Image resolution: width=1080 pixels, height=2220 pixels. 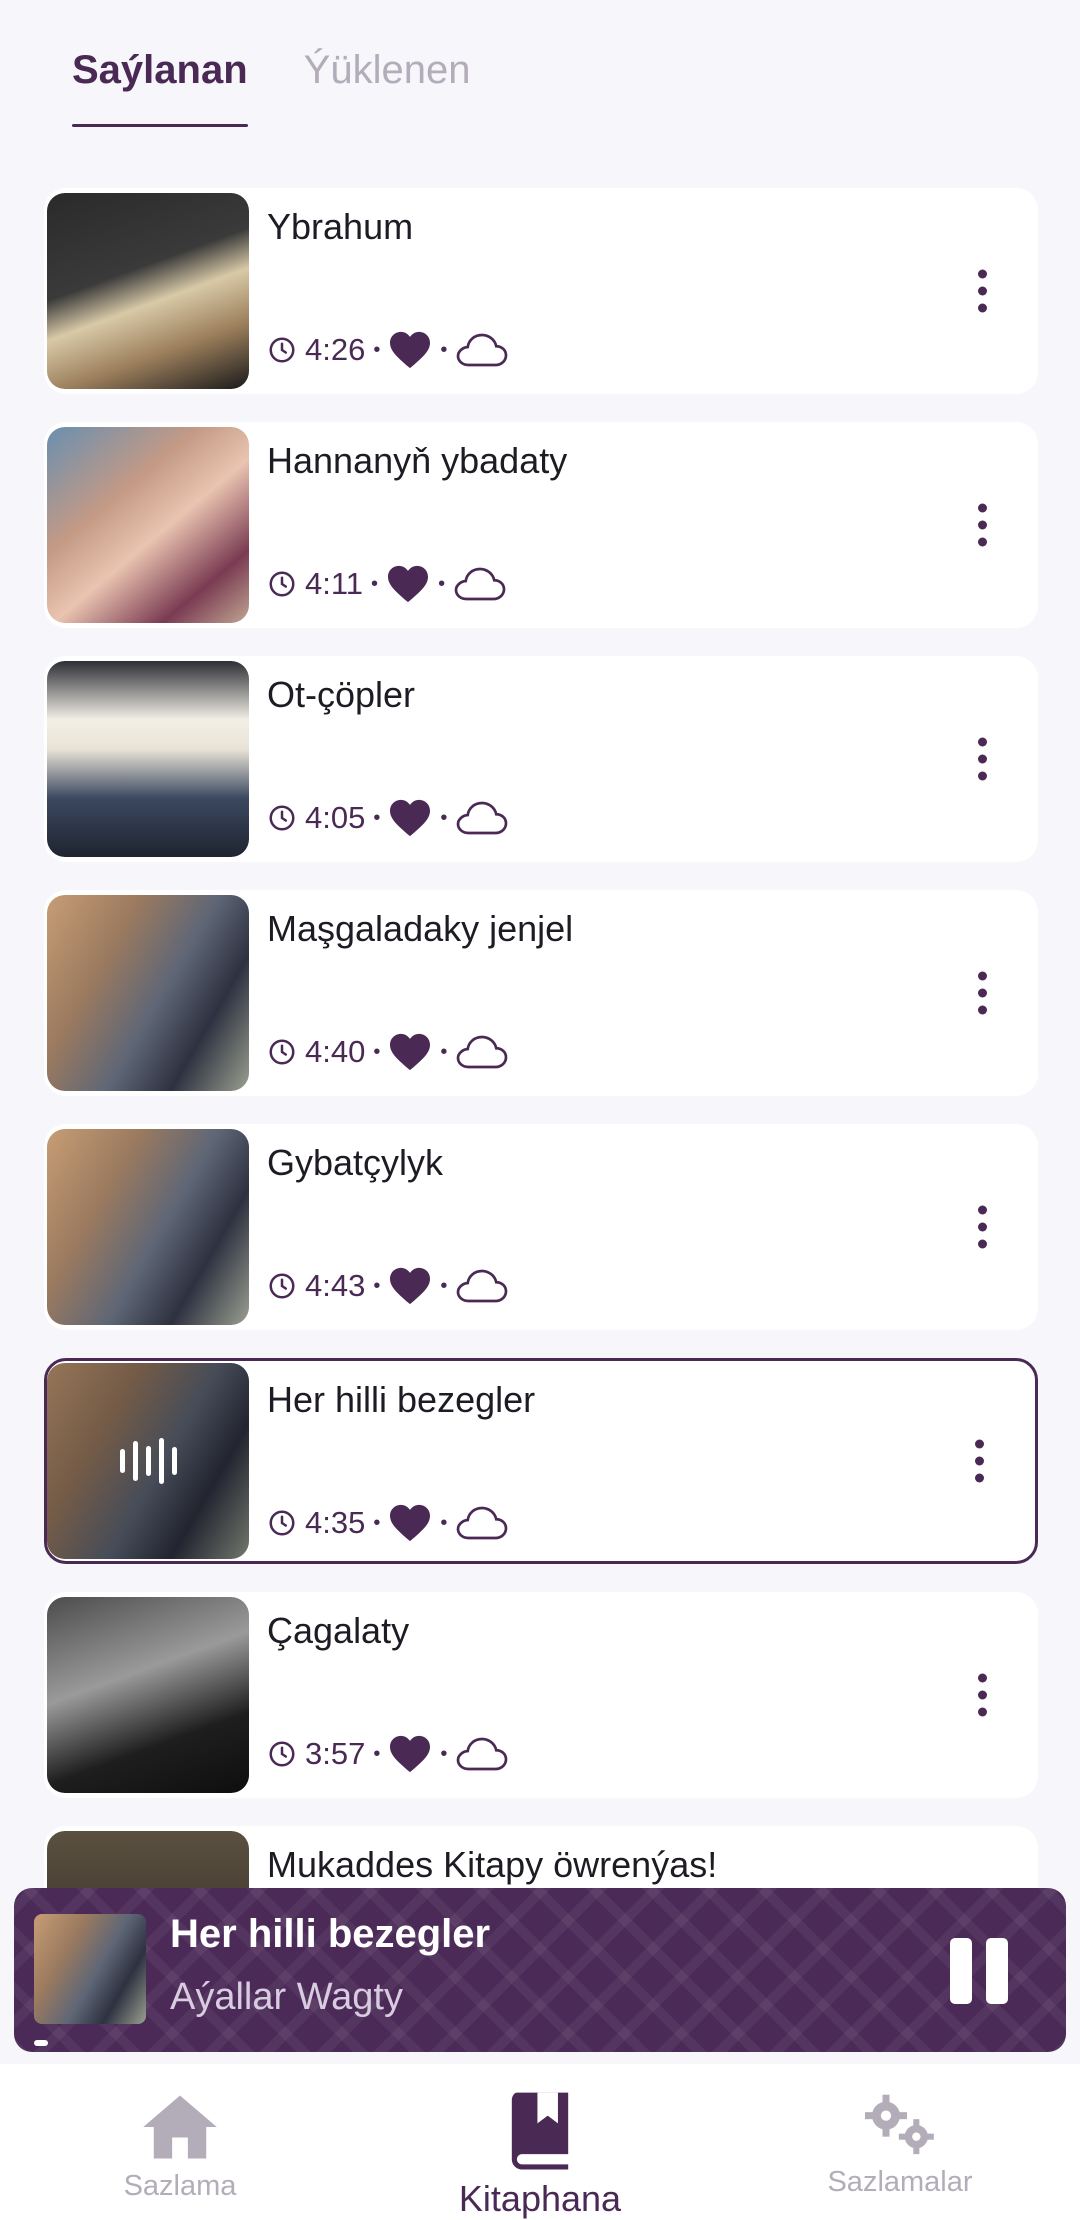 I want to click on player-subtitle: Aýallar Wagty, so click(x=286, y=1997).